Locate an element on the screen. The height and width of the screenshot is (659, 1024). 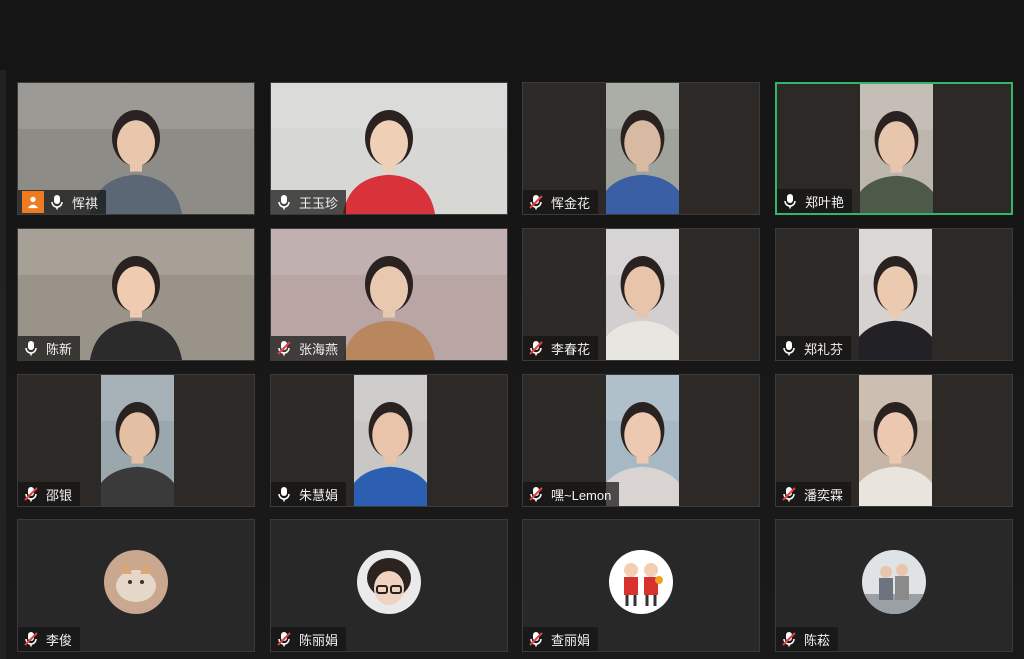
participant-tile: 陈菘 is located at coordinates (894, 585).